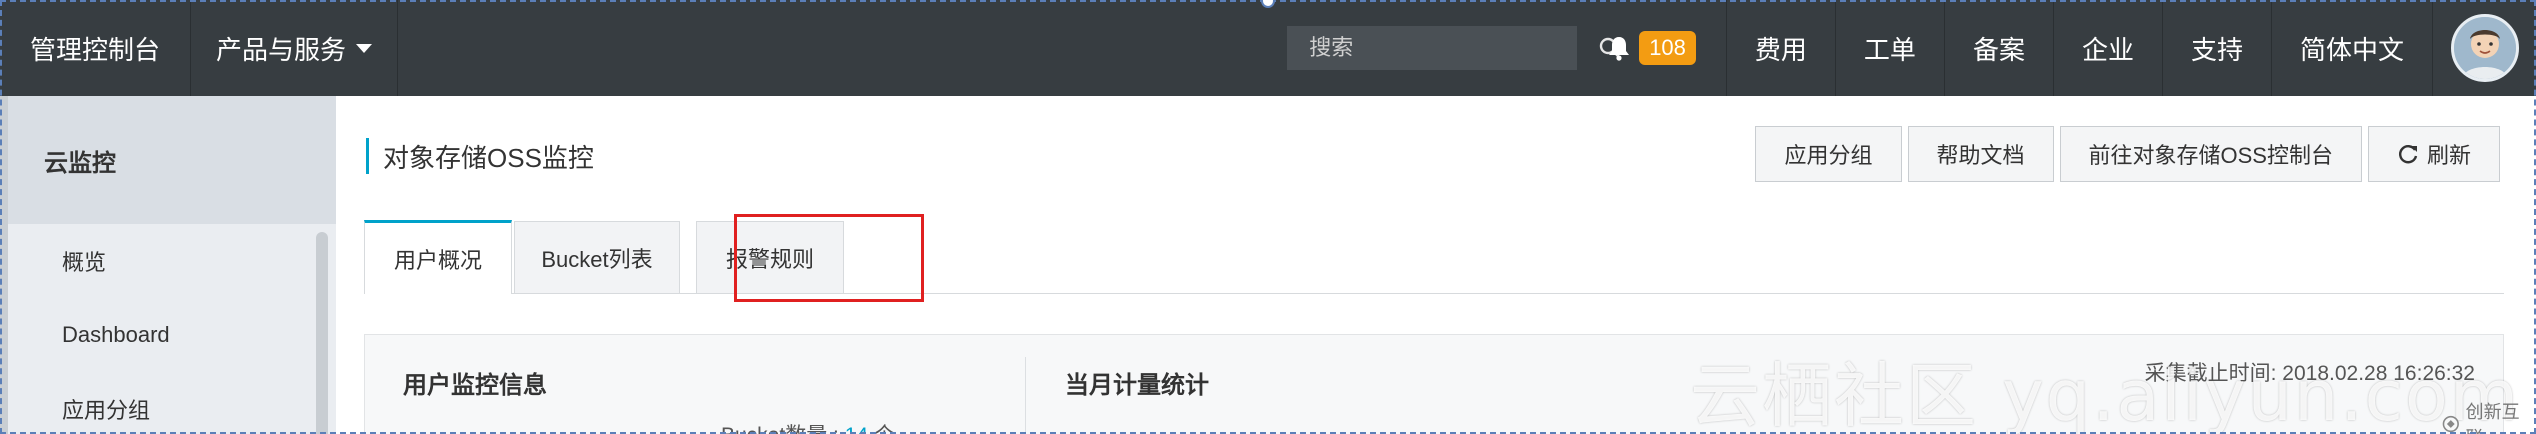  I want to click on sidebar: 云监控 概览 Dashboard 应用分组, so click(168, 265).